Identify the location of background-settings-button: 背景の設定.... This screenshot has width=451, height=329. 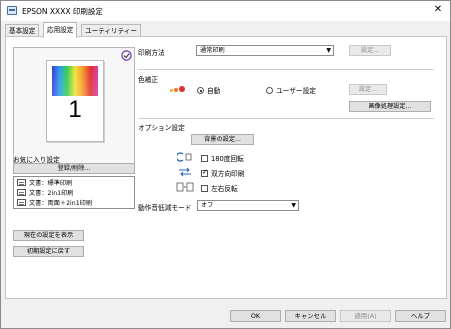
(222, 139).